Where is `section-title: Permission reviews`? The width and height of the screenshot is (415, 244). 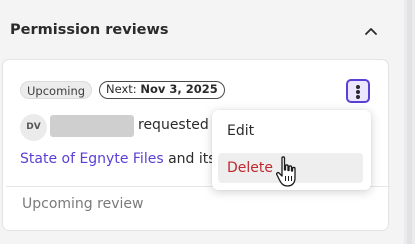 section-title: Permission reviews is located at coordinates (89, 30).